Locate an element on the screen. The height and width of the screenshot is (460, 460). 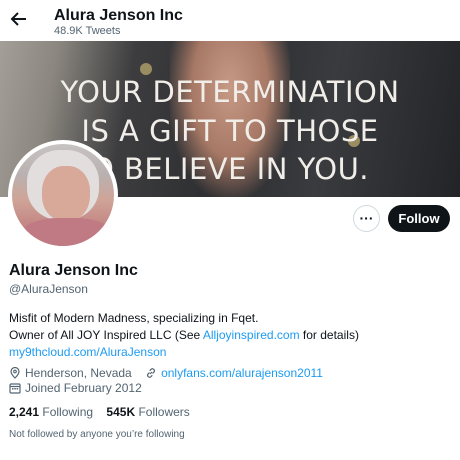
bio-line: my9thcloud.com/AluraJenson is located at coordinates (184, 352).